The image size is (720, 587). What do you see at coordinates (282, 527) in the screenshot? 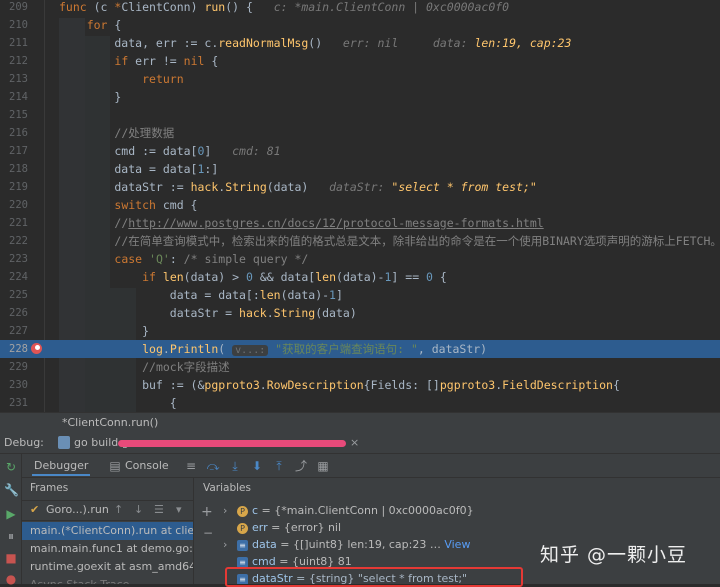
I see `variable-row-err: Perr = {error} nil` at bounding box center [282, 527].